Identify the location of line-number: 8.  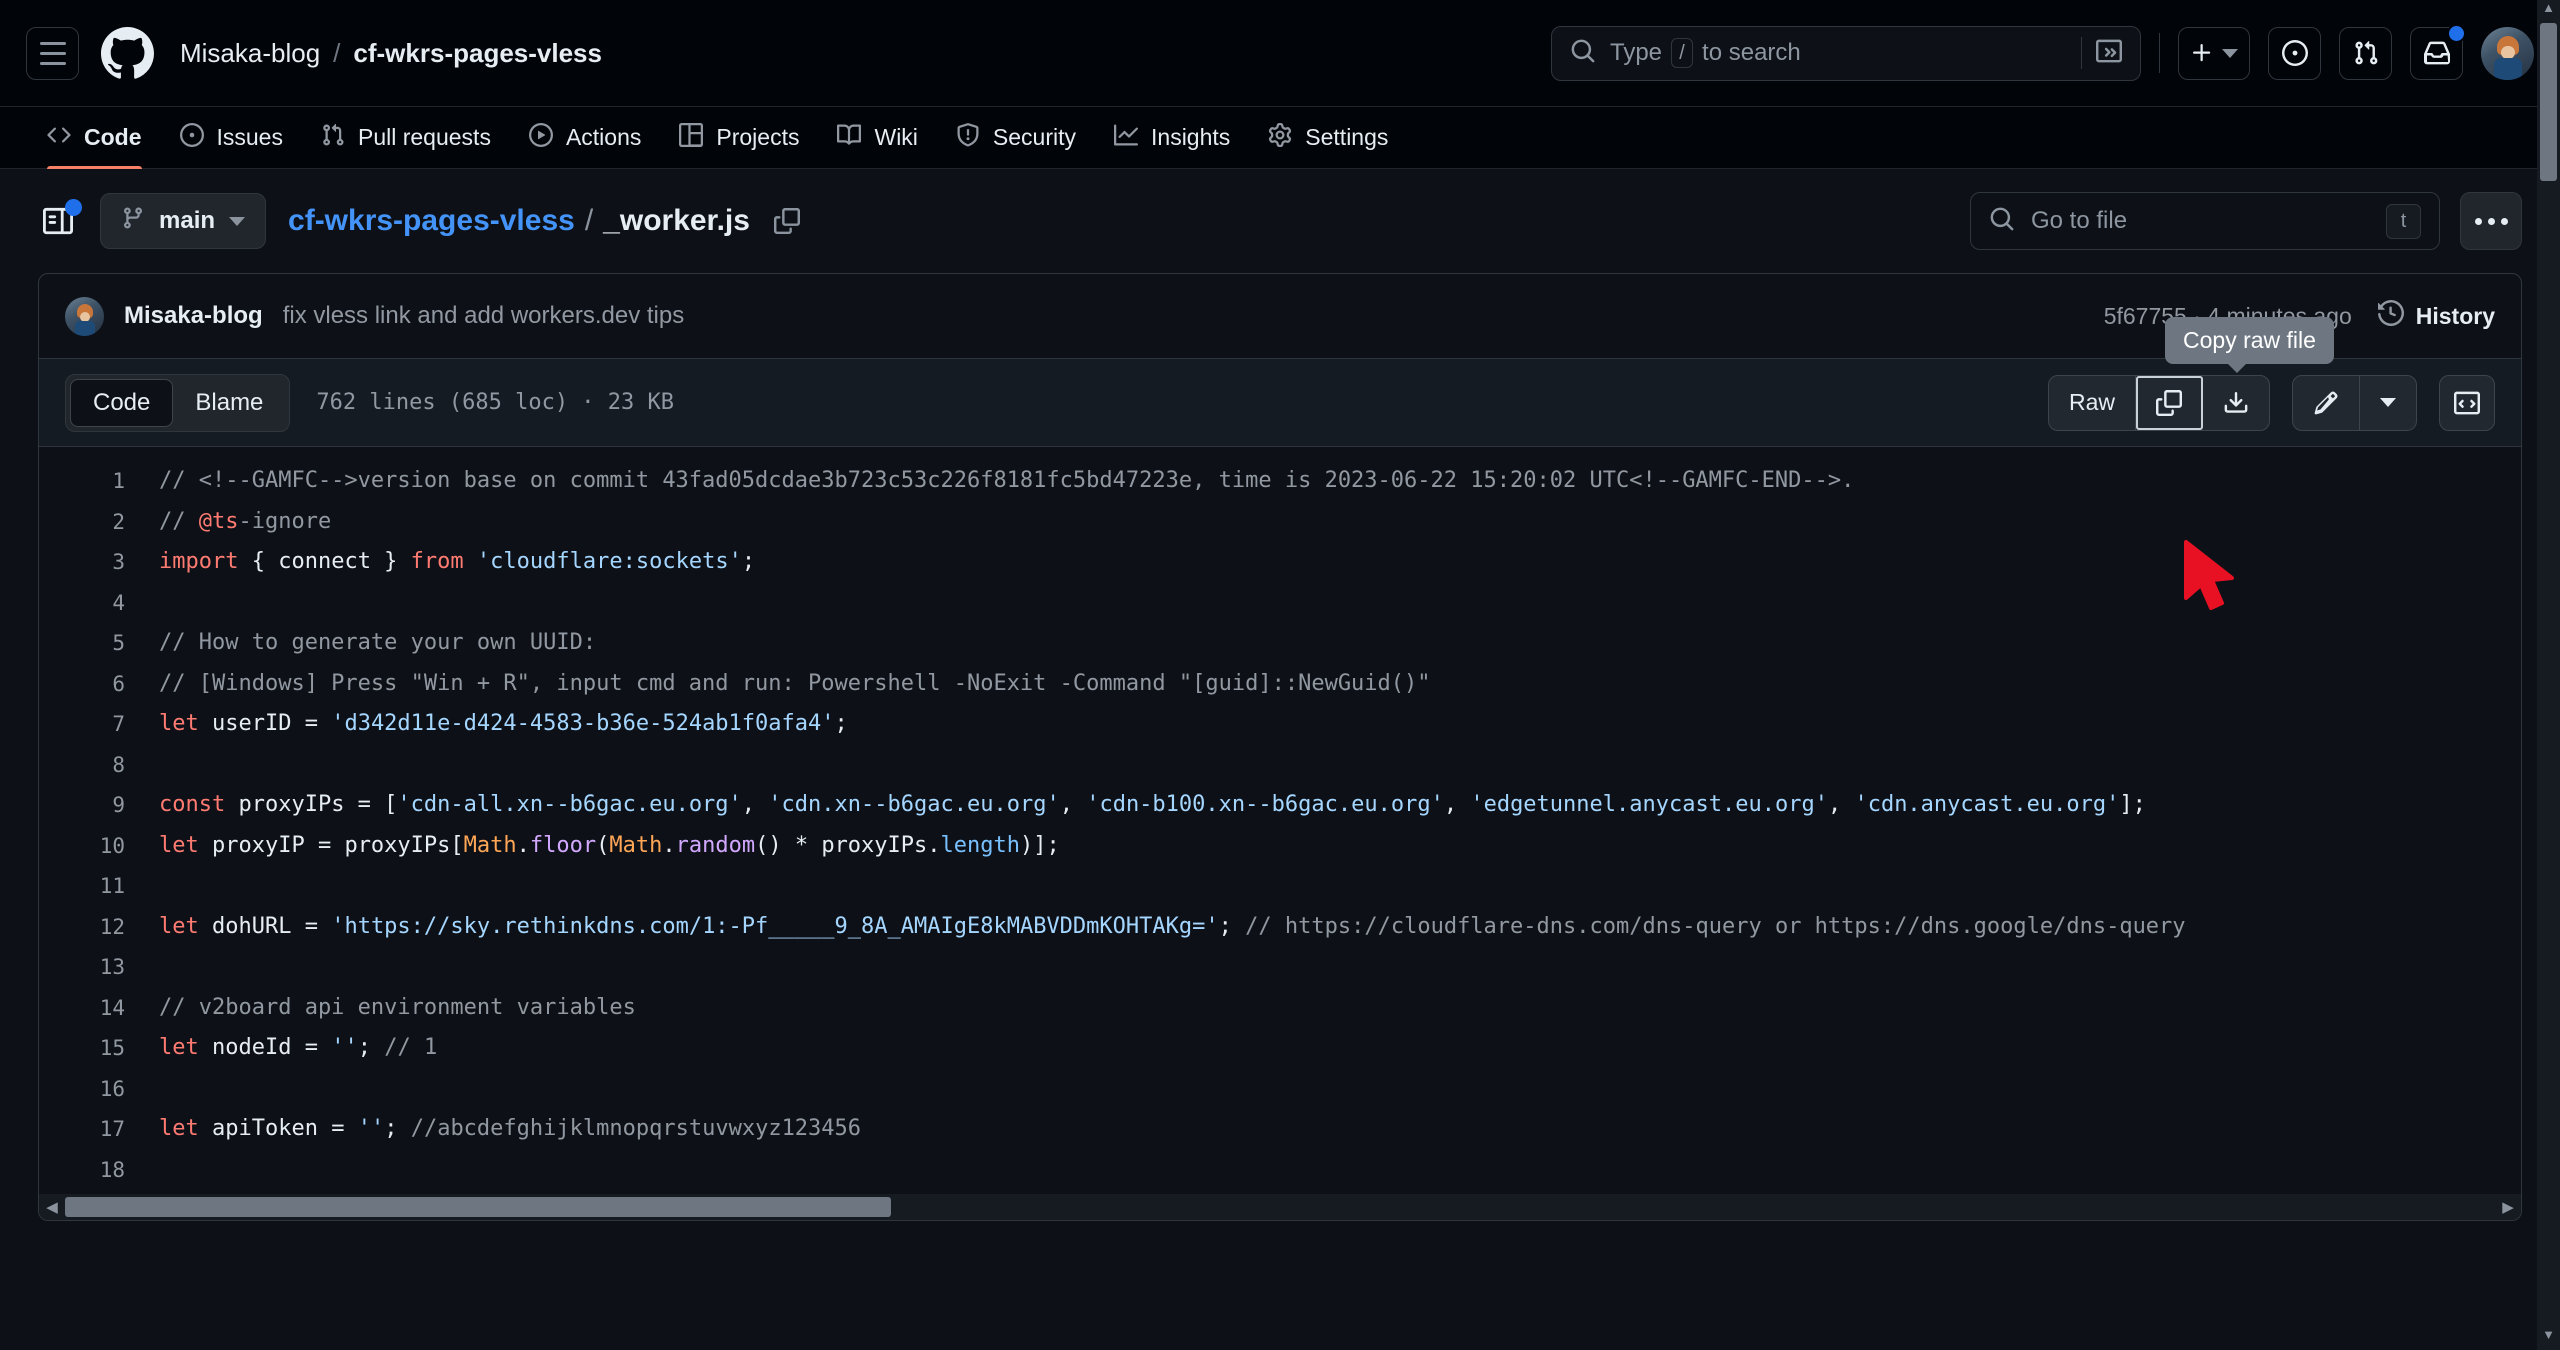
(99, 765).